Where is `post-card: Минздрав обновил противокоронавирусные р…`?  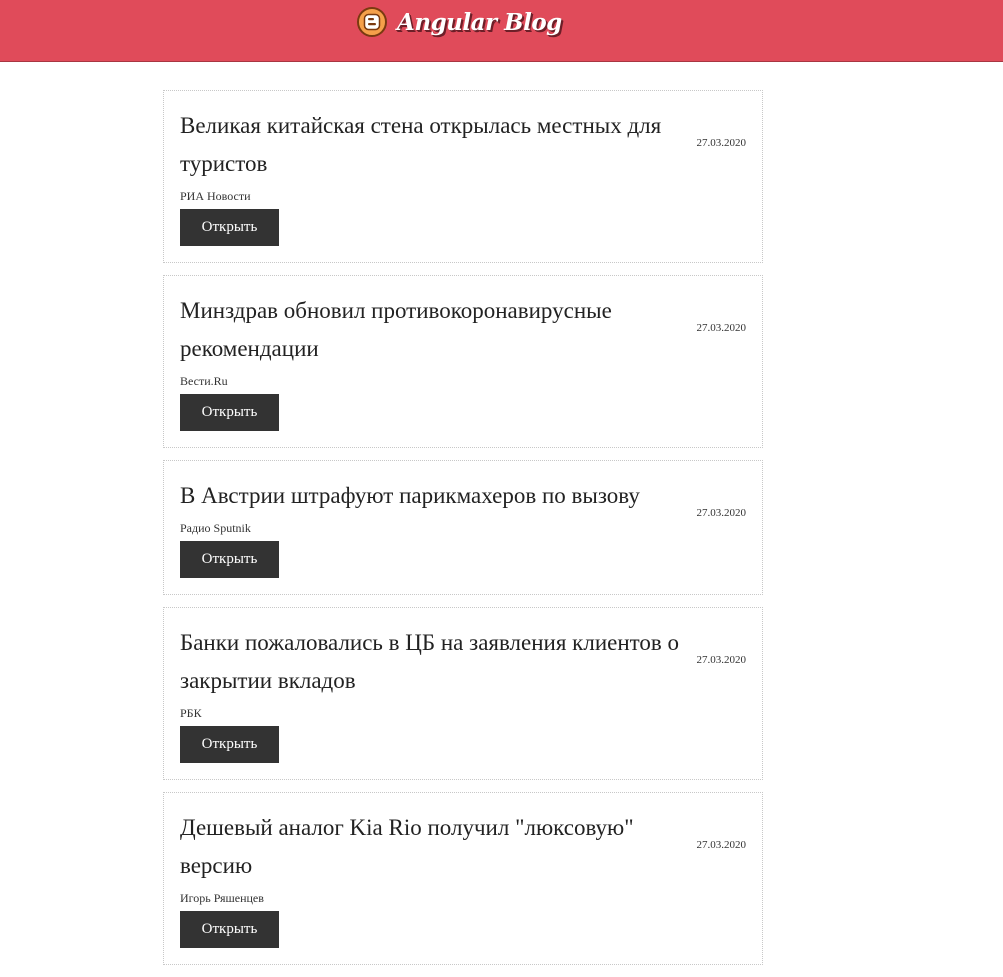
post-card: Минздрав обновил противокоронавирусные р… is located at coordinates (463, 361).